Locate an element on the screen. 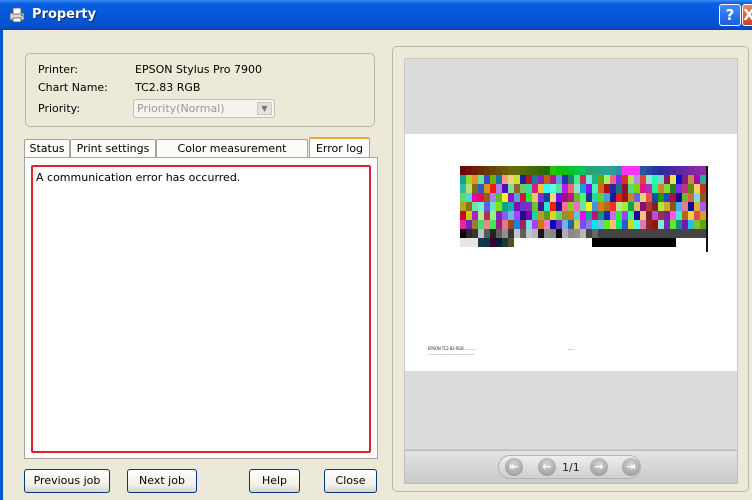  title-bar: Property ? X is located at coordinates (376, 15).